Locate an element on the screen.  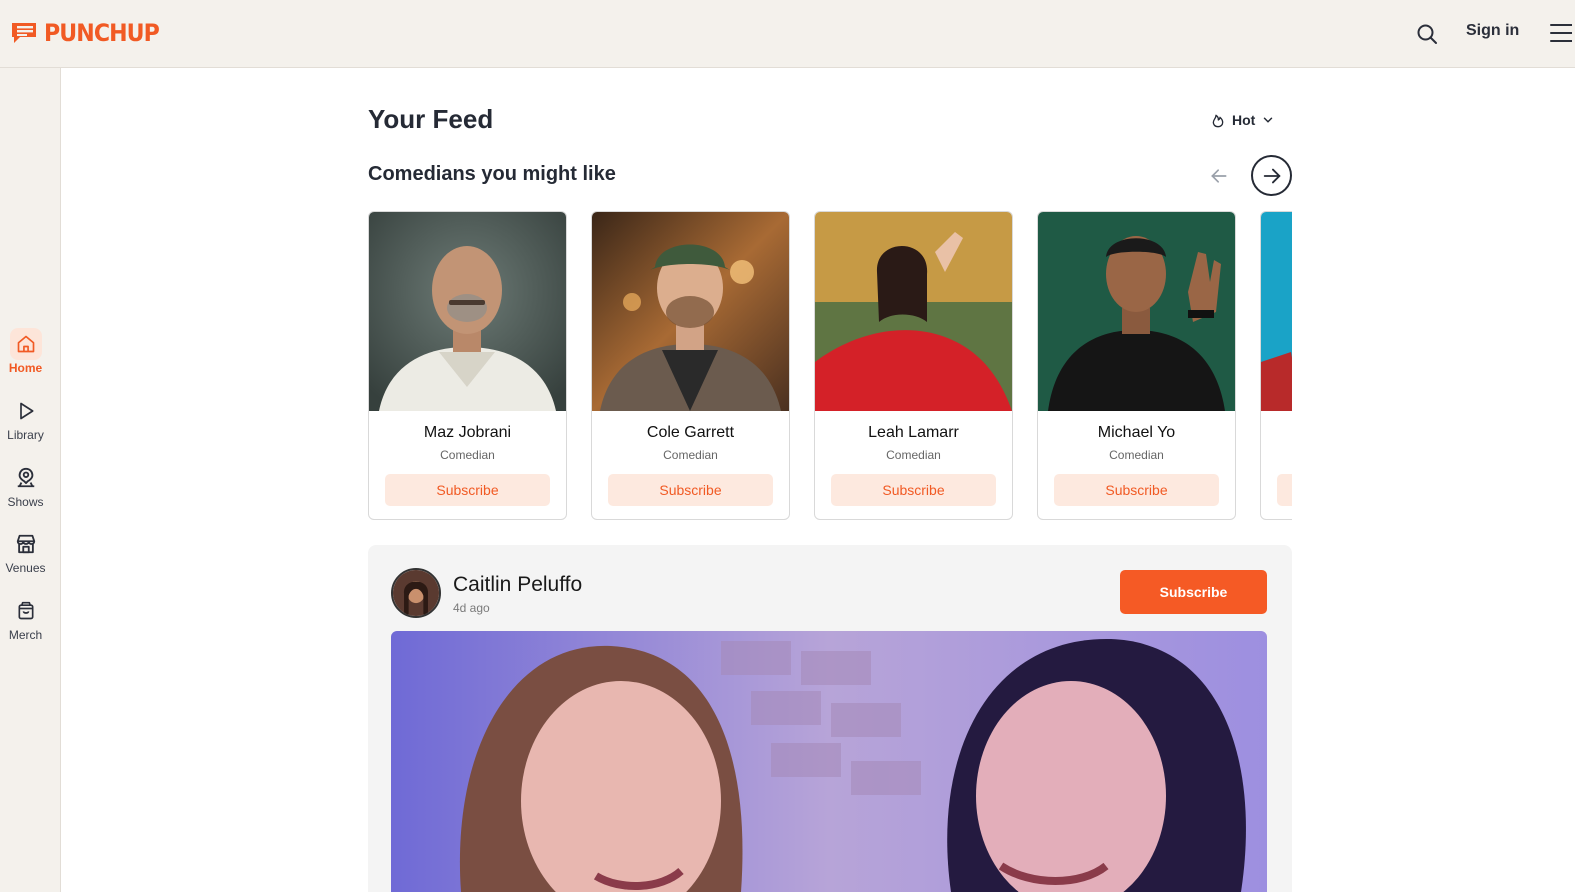
hamburger-menu-icon is located at coordinates (1561, 33).